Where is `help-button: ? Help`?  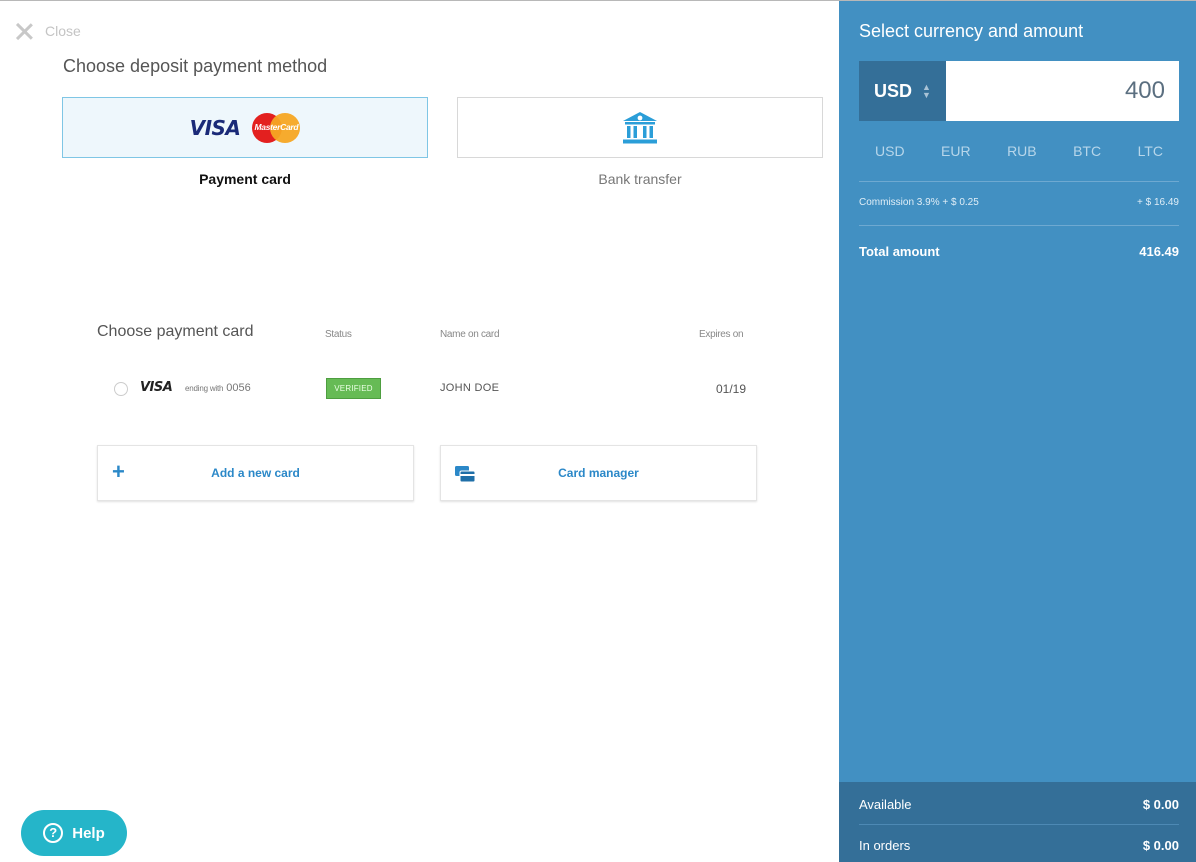
help-button: ? Help is located at coordinates (74, 833).